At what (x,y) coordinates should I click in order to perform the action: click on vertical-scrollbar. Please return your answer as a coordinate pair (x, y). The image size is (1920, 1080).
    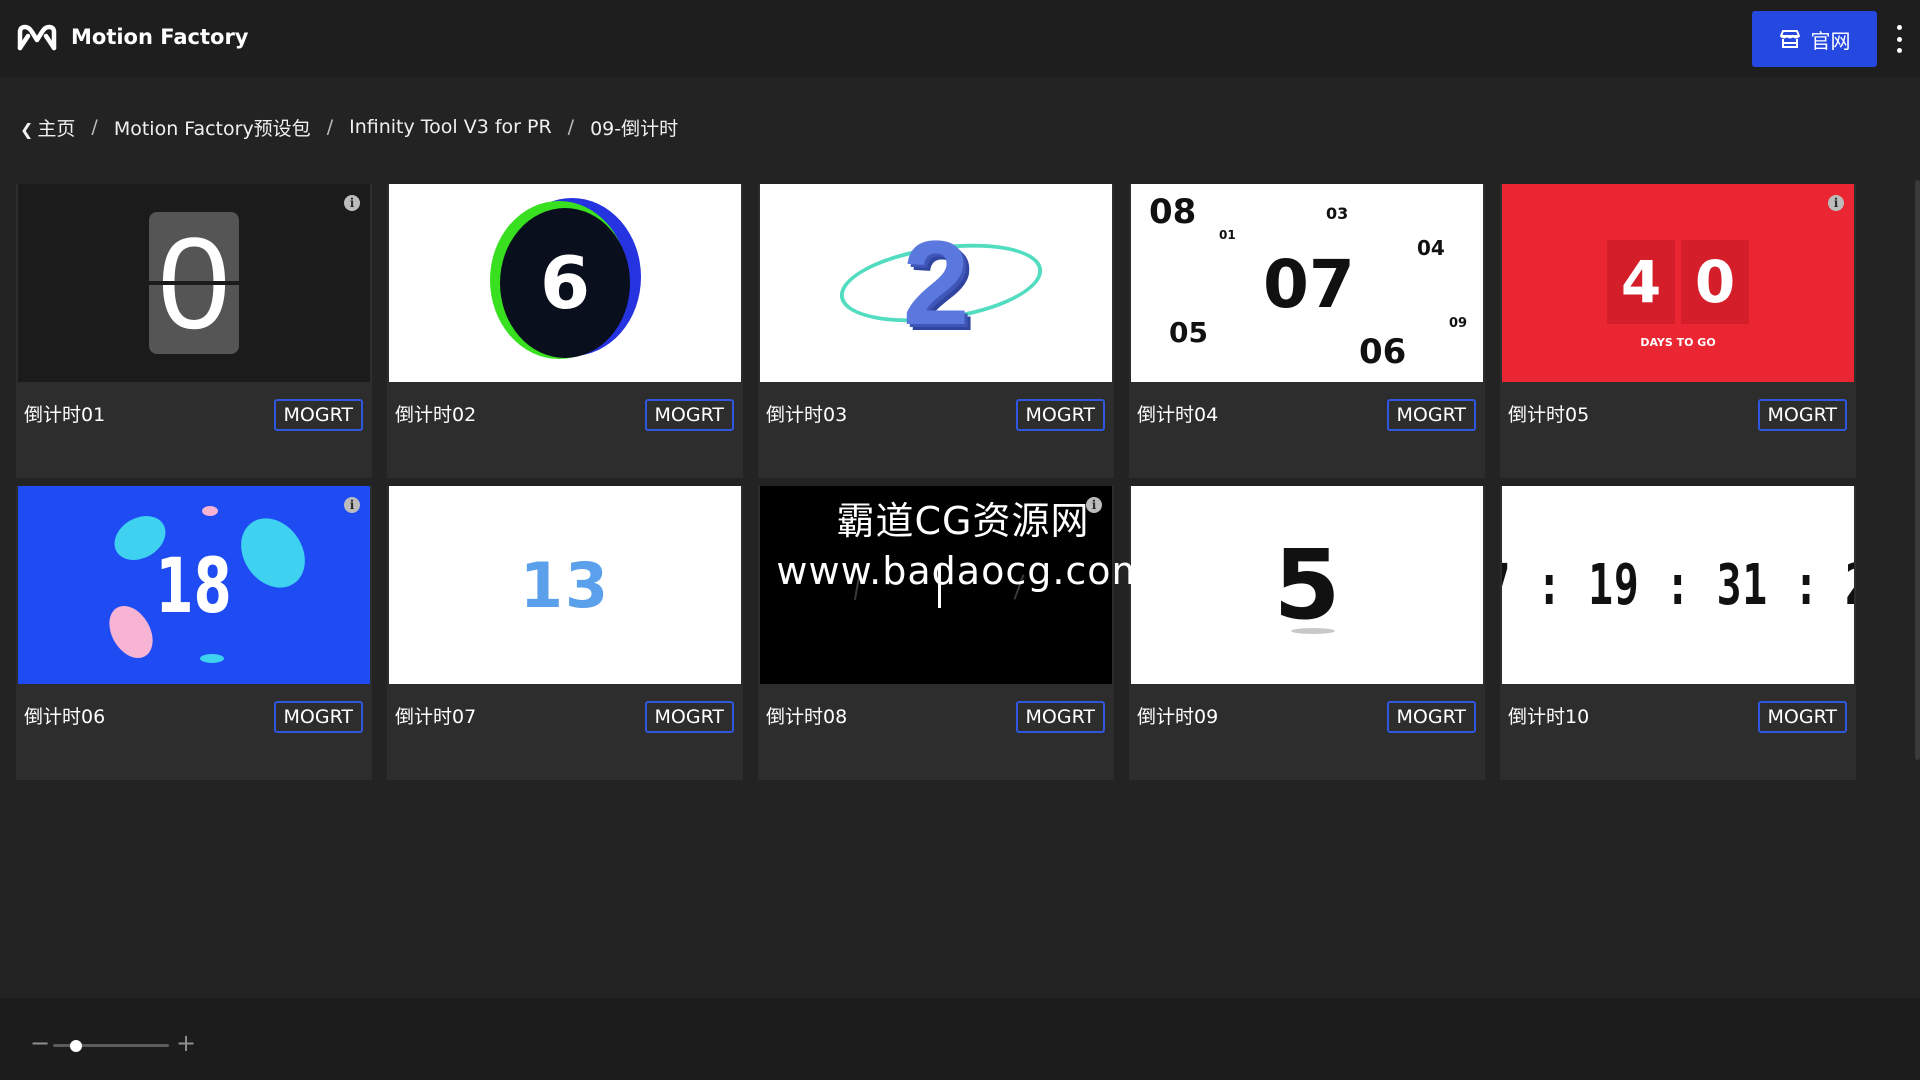
    Looking at the image, I should click on (1917, 470).